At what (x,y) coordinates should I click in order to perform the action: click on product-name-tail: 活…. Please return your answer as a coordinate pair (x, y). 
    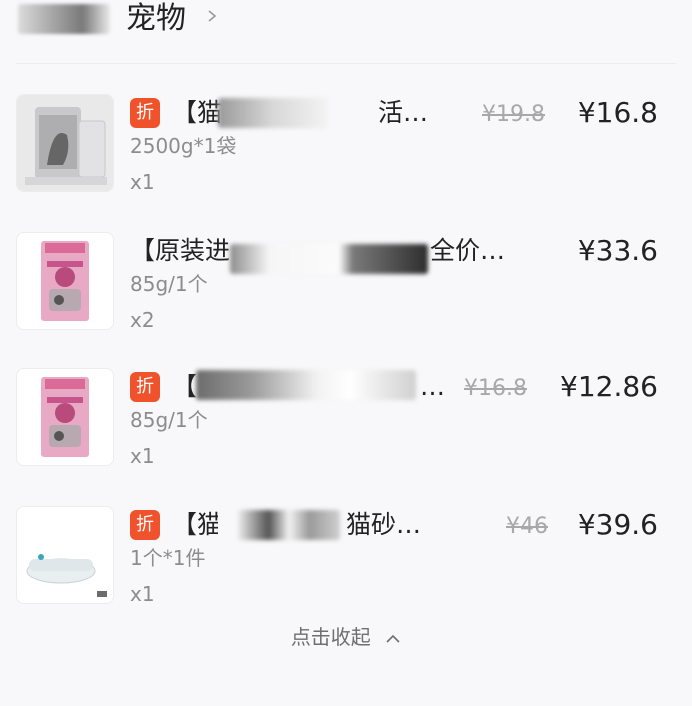
    Looking at the image, I should click on (403, 112).